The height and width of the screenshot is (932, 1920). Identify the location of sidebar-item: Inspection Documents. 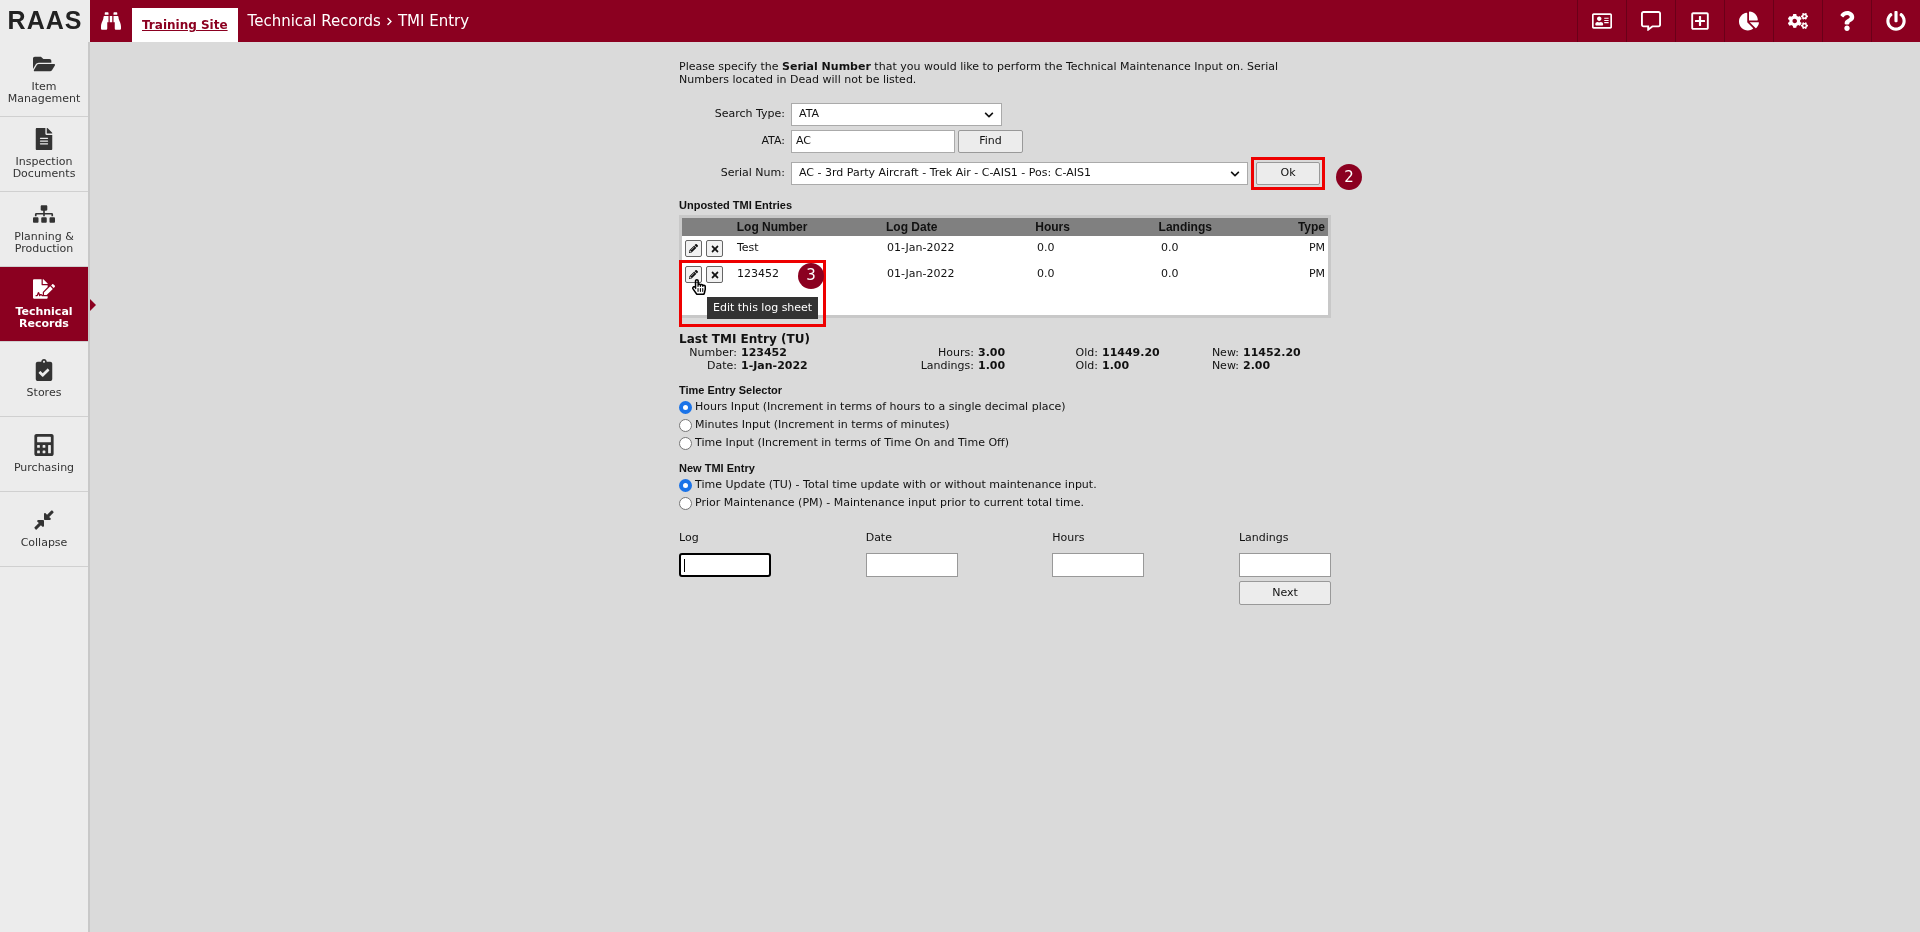
(44, 154).